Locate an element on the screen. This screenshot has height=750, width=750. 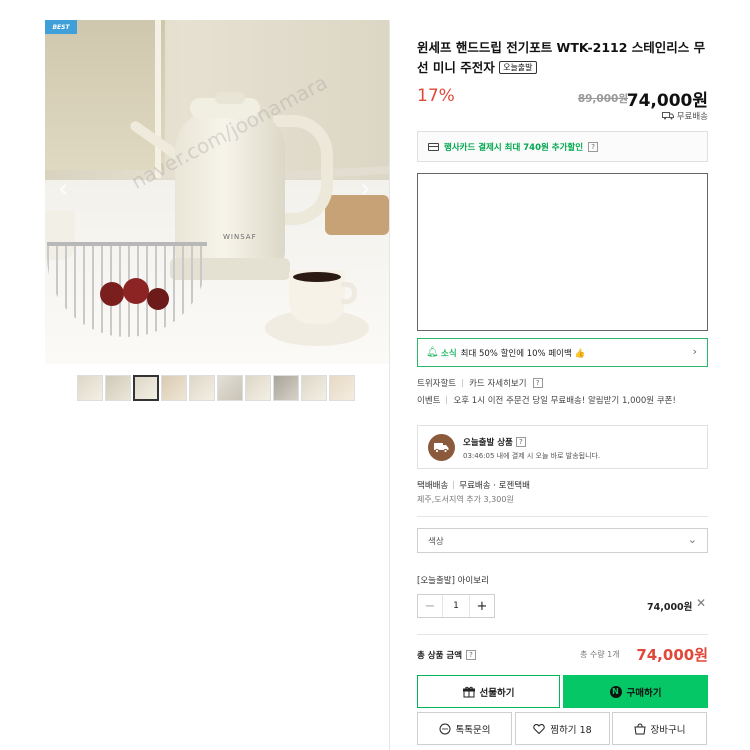
delivery-detail: 무료배송 · 로젠택배 is located at coordinates (494, 486).